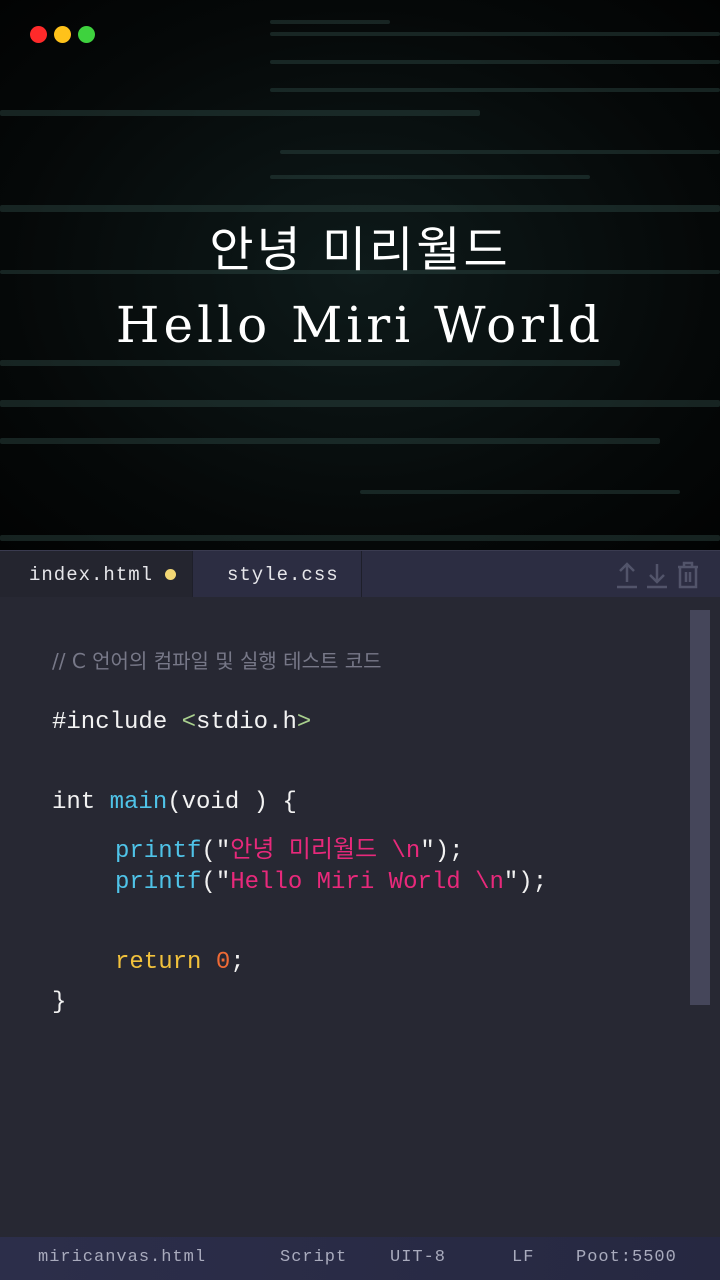 This screenshot has height=1280, width=720. I want to click on editor-toolbar, so click(658, 575).